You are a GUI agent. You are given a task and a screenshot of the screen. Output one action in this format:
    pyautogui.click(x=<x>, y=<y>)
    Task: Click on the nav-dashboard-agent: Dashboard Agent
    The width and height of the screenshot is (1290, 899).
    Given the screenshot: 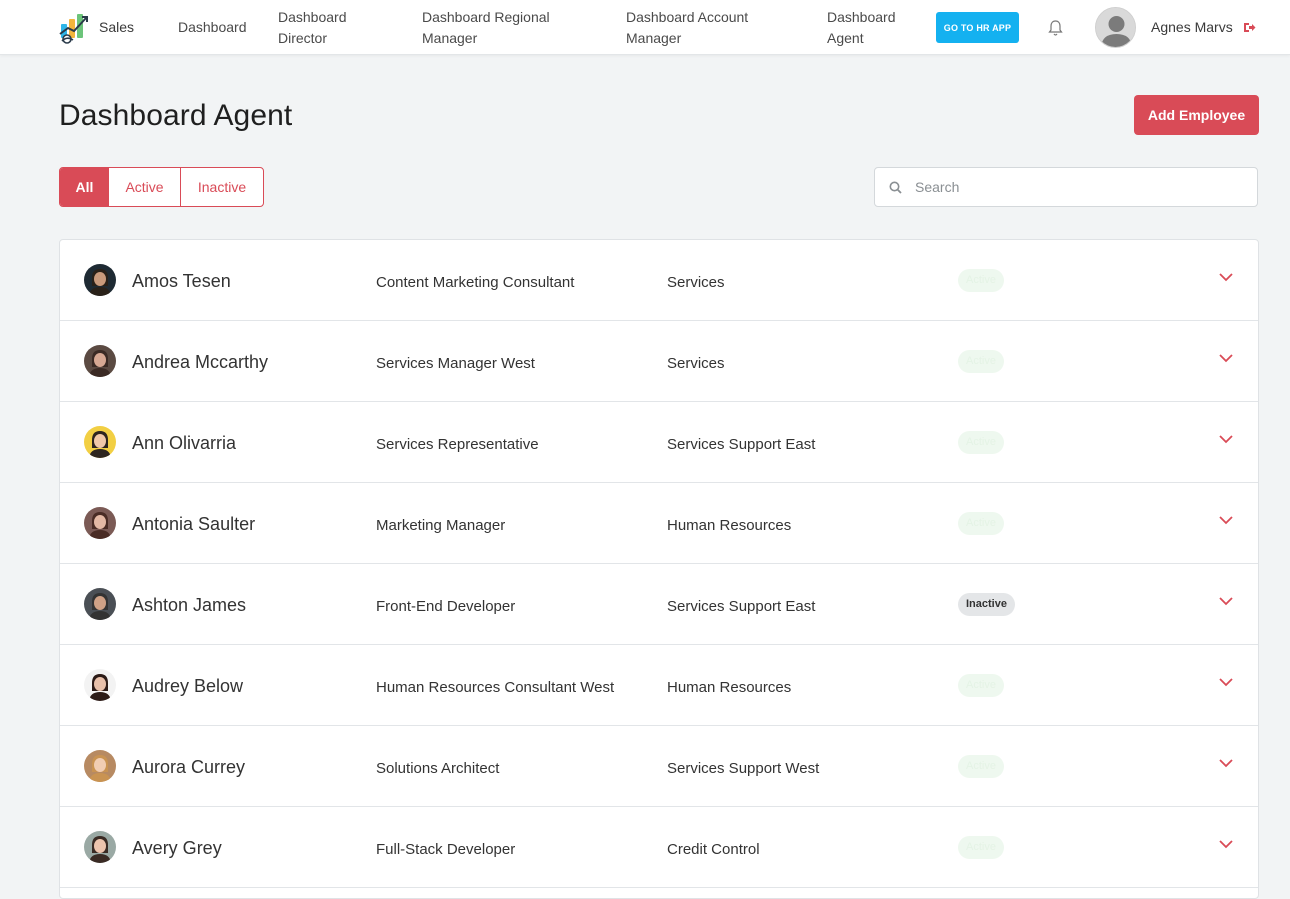 What is the action you would take?
    pyautogui.click(x=867, y=28)
    